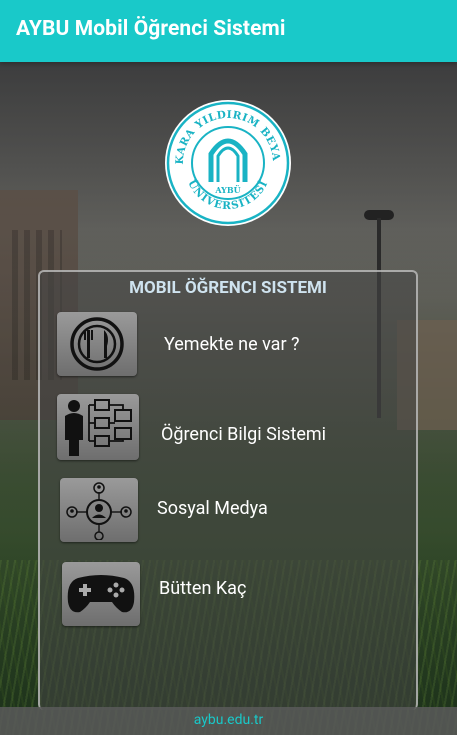 This screenshot has height=735, width=457. What do you see at coordinates (212, 508) in the screenshot?
I see `menu-label-sosyal: Sosyal Medya` at bounding box center [212, 508].